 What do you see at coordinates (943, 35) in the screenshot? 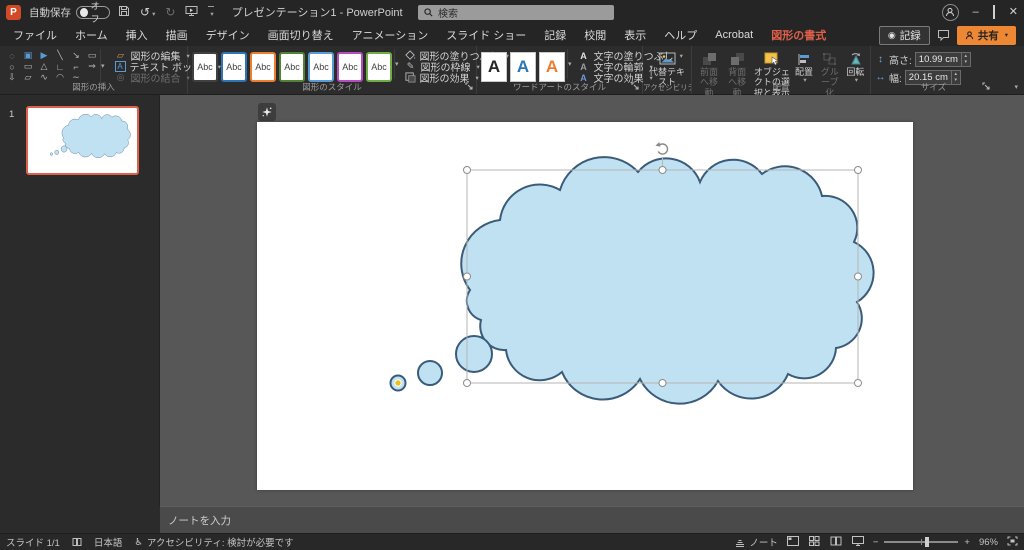
I see `comments-button` at bounding box center [943, 35].